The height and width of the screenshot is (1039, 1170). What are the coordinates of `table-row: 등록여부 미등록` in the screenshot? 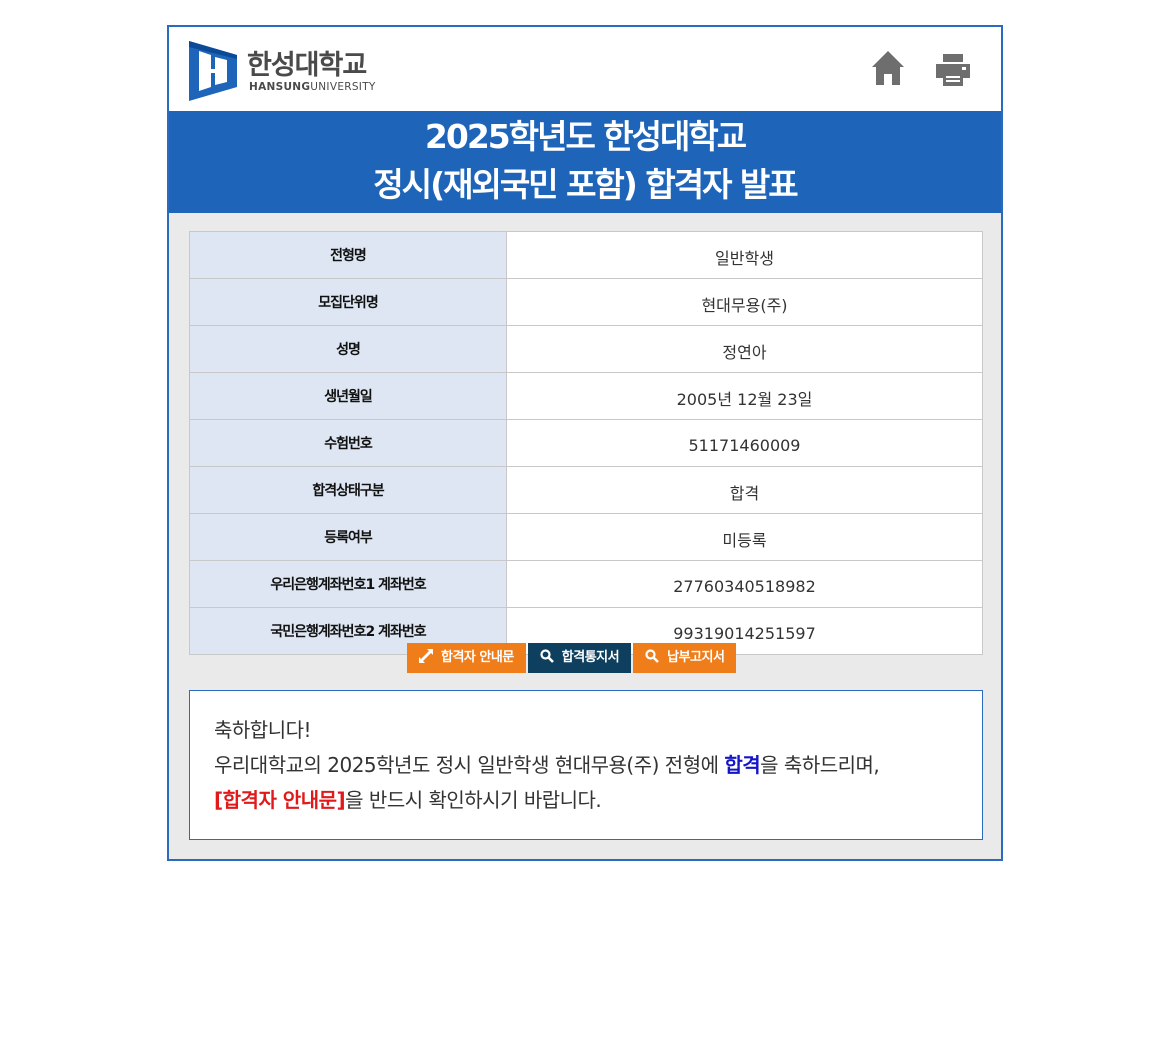 It's located at (586, 537).